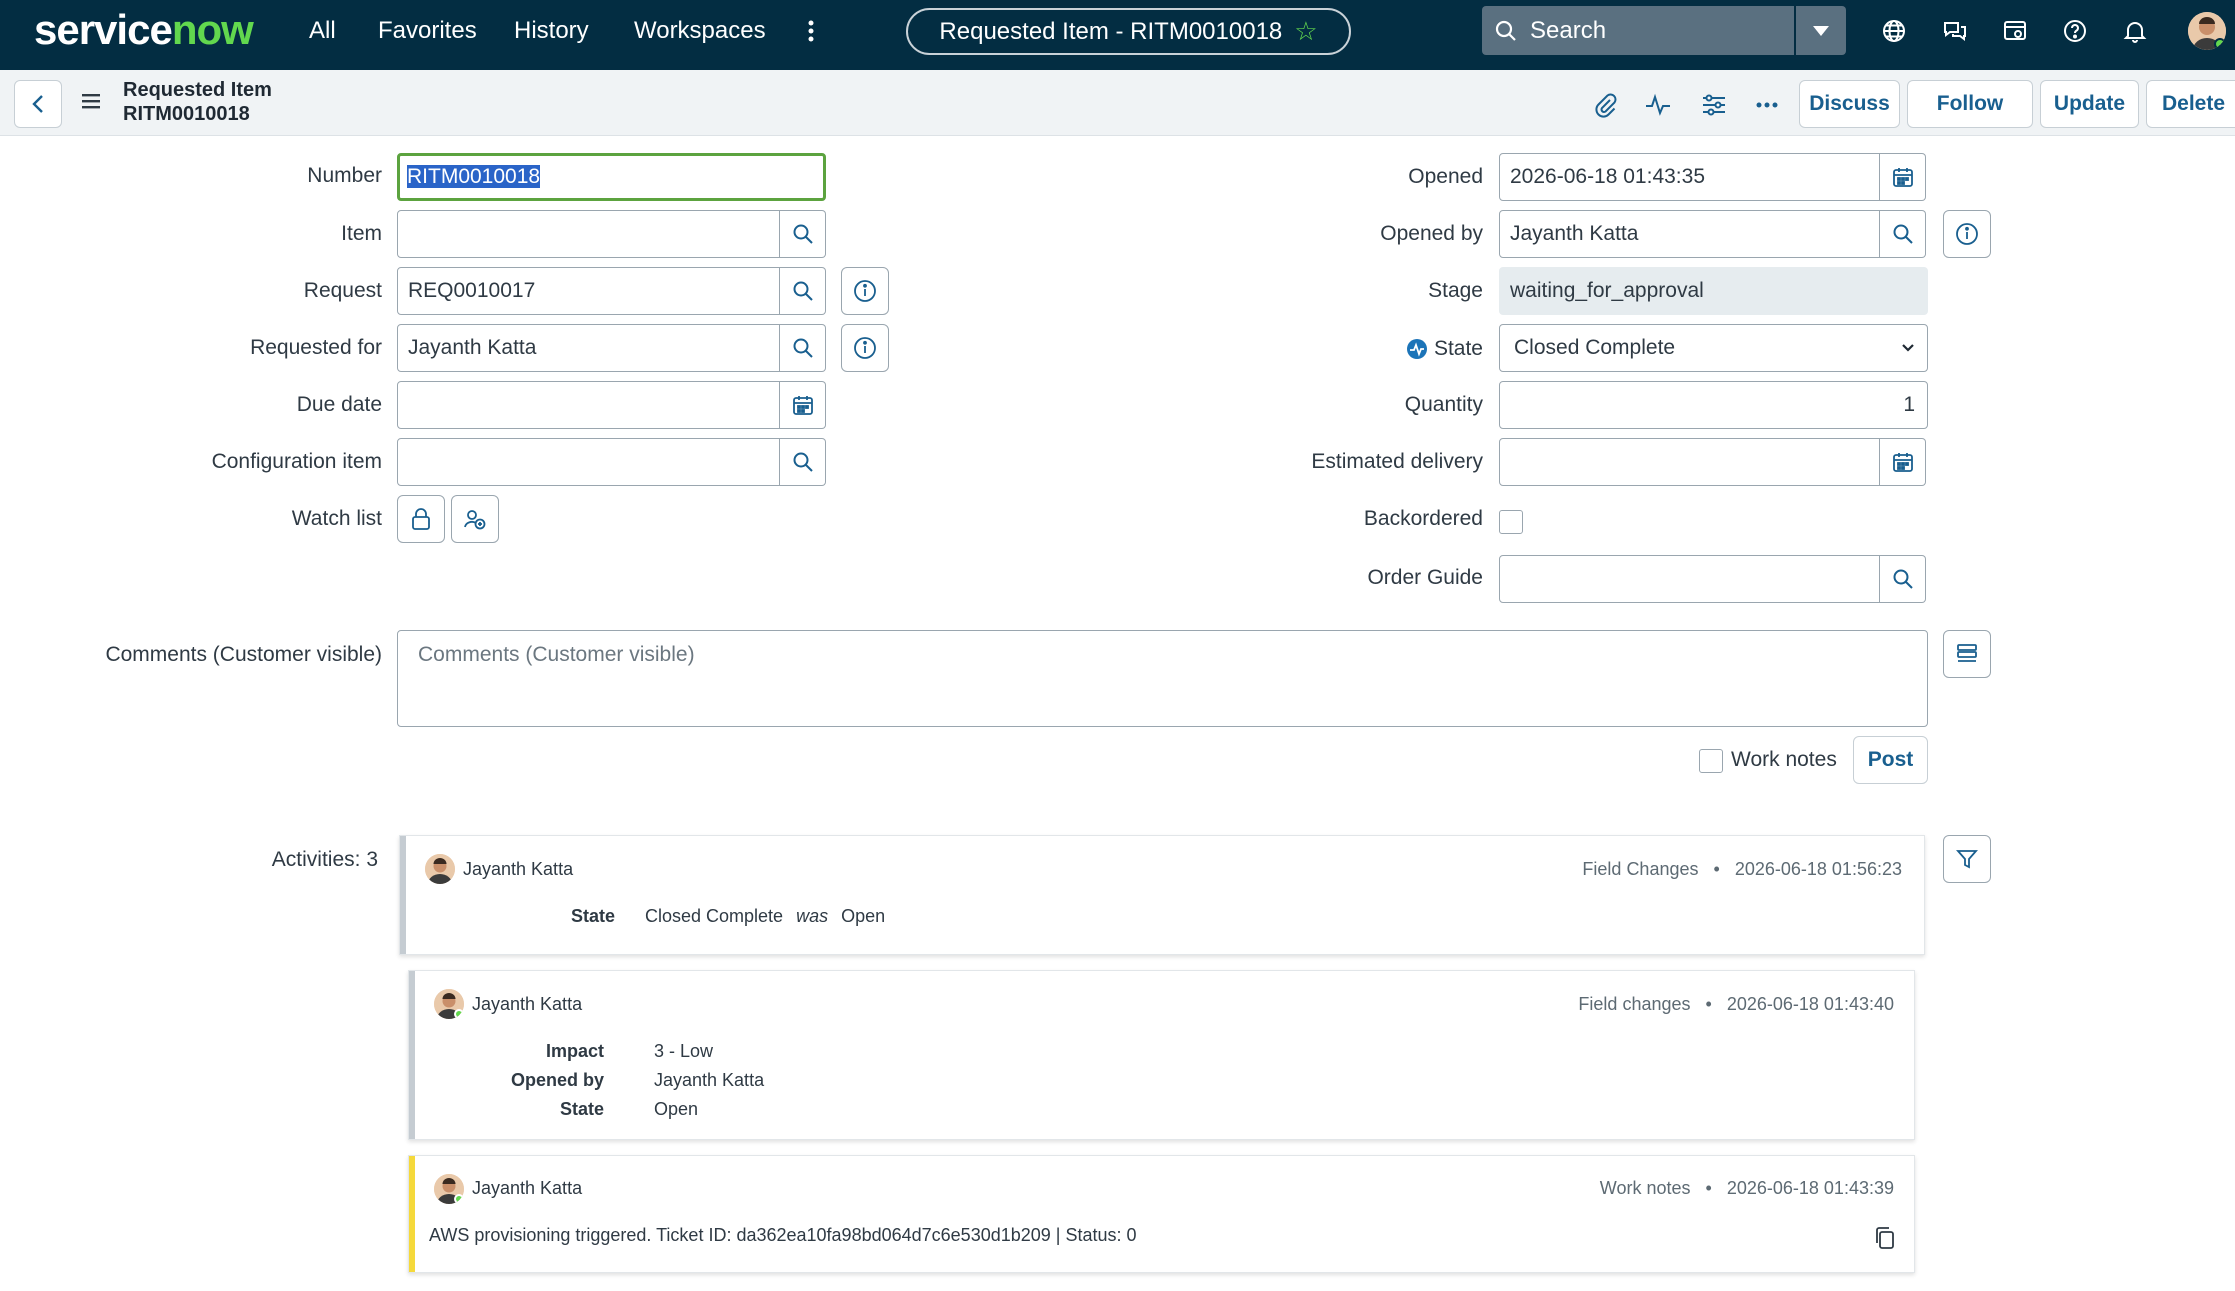 The height and width of the screenshot is (1291, 2235). What do you see at coordinates (588, 405) in the screenshot?
I see `due-date-input` at bounding box center [588, 405].